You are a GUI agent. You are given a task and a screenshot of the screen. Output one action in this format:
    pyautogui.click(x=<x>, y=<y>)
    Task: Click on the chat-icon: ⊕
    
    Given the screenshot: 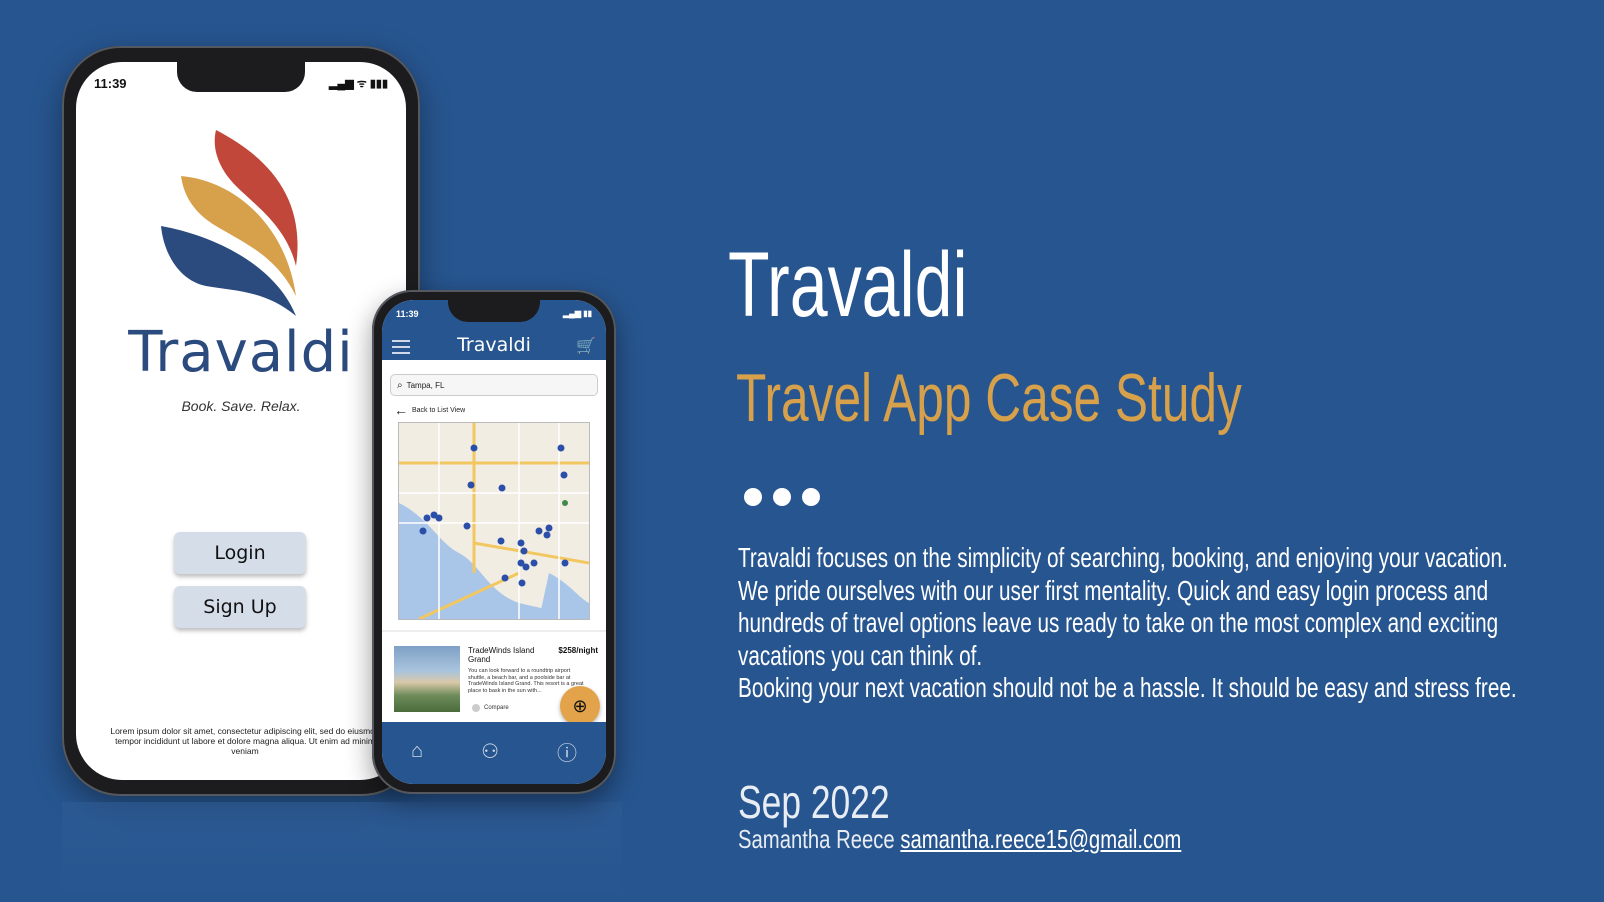 What is the action you would take?
    pyautogui.click(x=580, y=706)
    